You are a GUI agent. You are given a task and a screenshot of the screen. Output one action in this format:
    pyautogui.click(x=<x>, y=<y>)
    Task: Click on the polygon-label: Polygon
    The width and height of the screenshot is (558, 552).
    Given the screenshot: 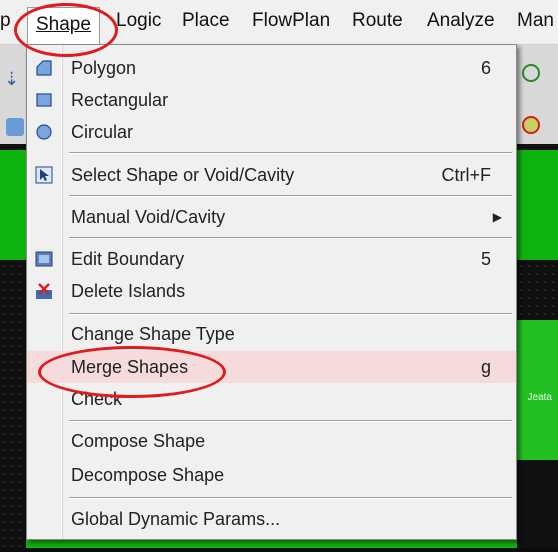 What is the action you would take?
    pyautogui.click(x=104, y=68)
    